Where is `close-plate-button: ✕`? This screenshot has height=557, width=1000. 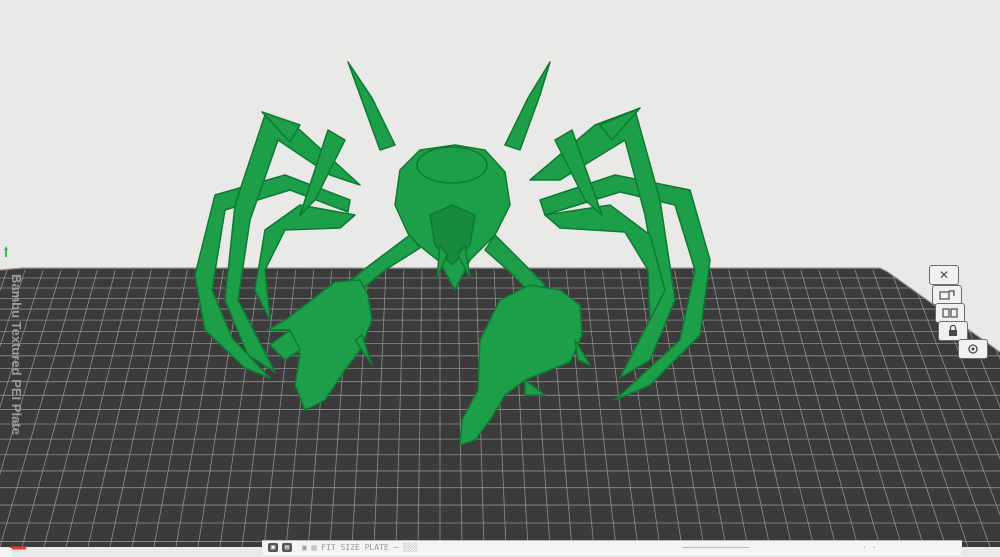 close-plate-button: ✕ is located at coordinates (944, 275).